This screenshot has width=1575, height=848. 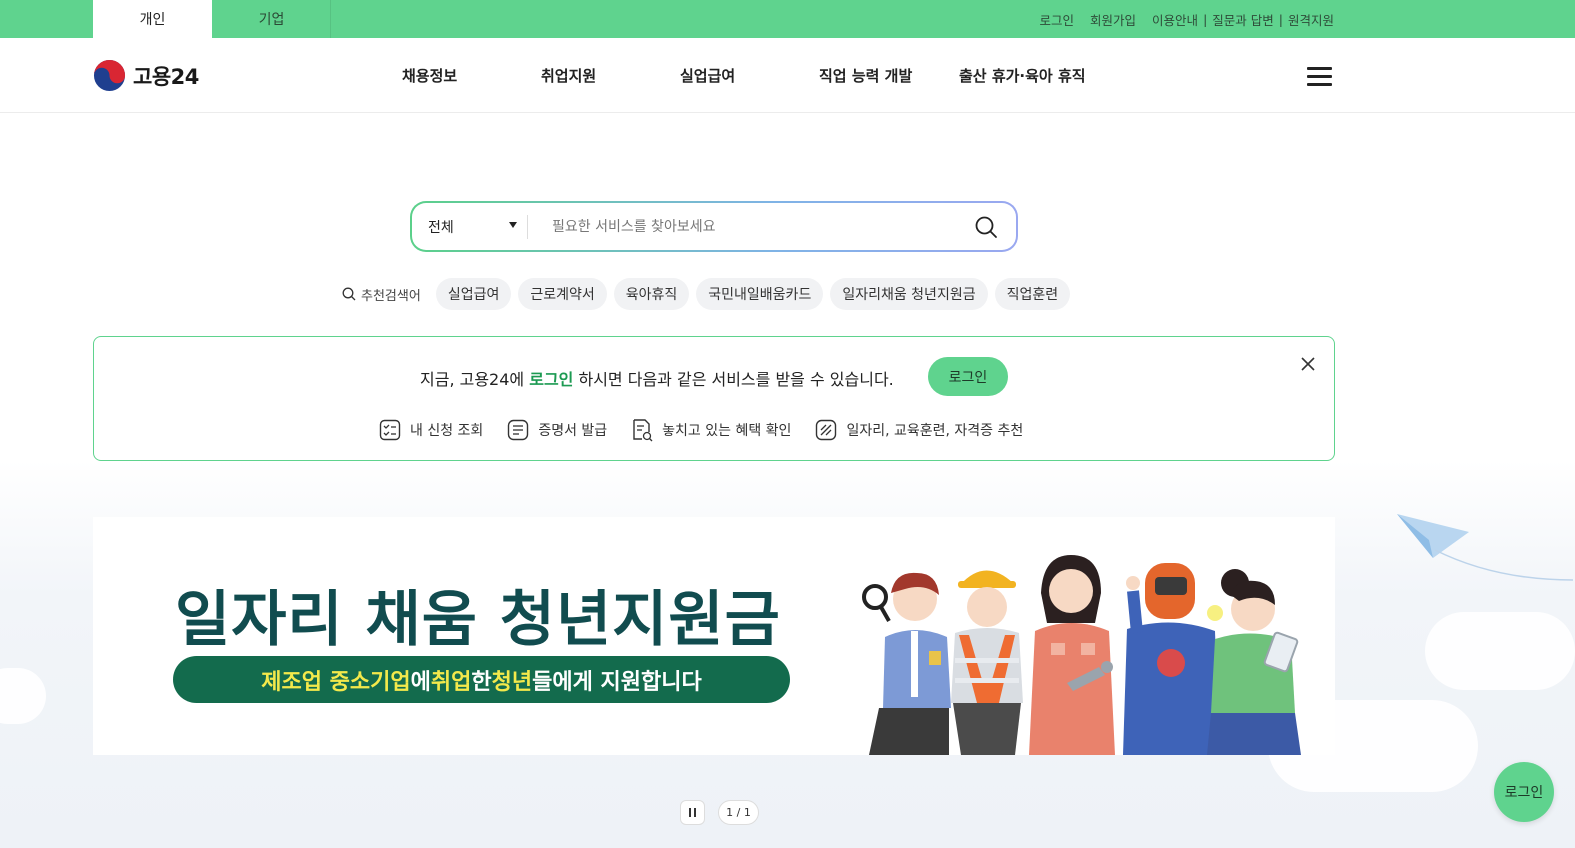 What do you see at coordinates (551, 379) in the screenshot?
I see `notice-login-highlight: 로그인` at bounding box center [551, 379].